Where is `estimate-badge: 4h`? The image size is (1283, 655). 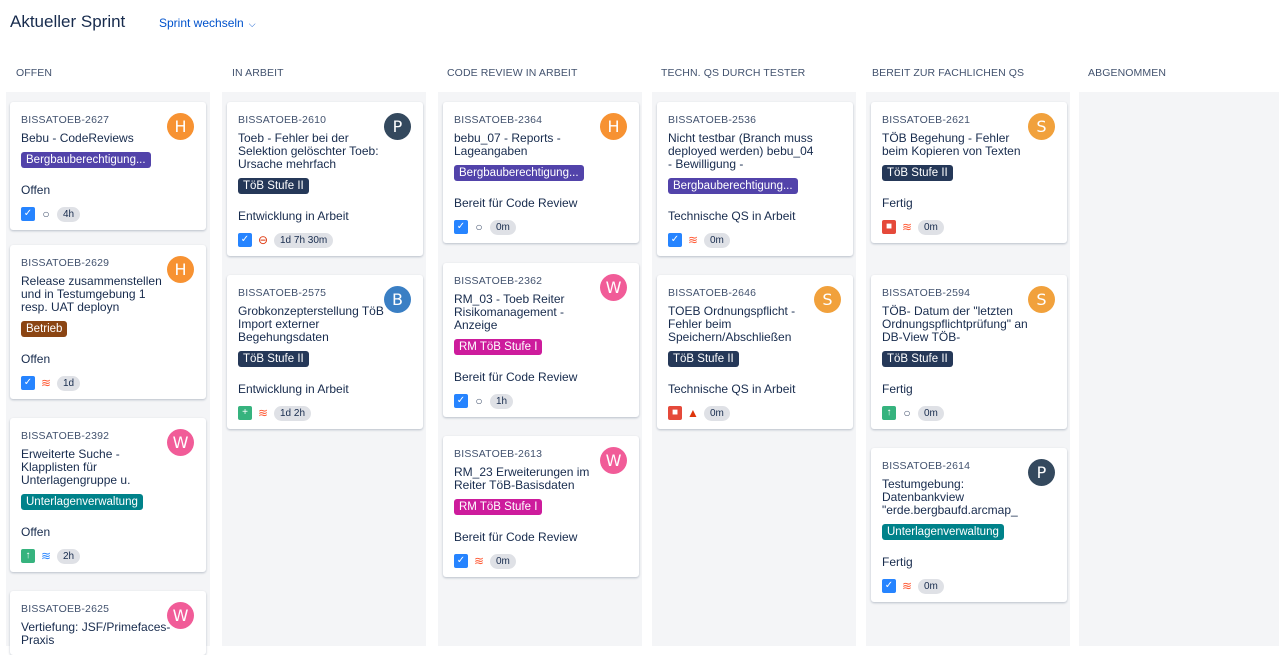
estimate-badge: 4h is located at coordinates (69, 214).